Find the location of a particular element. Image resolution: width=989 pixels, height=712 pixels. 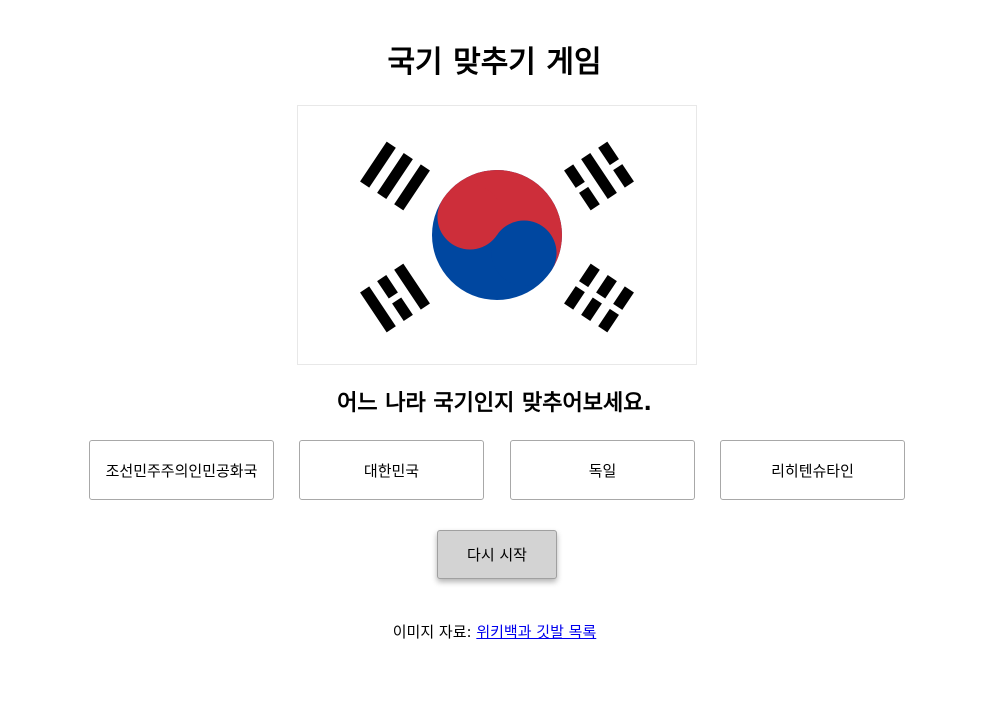

answer-options: 조선민주주의인민공화국 대한민국 독일 리히텐슈타인 is located at coordinates (497, 470).